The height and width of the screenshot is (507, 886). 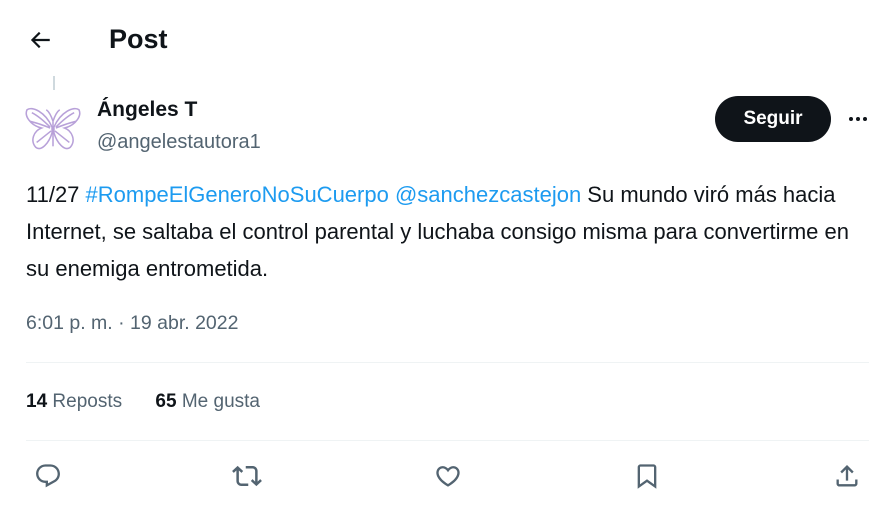 What do you see at coordinates (37, 401) in the screenshot?
I see `reposts-count: 14` at bounding box center [37, 401].